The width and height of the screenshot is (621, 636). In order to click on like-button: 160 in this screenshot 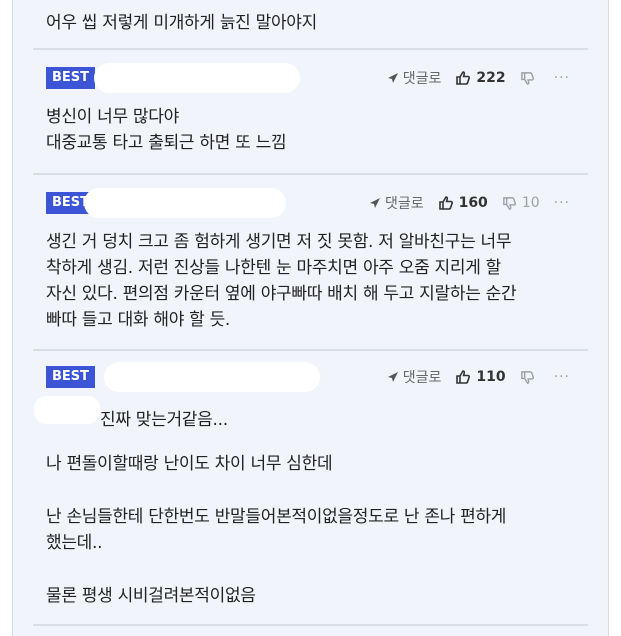, I will do `click(463, 203)`.